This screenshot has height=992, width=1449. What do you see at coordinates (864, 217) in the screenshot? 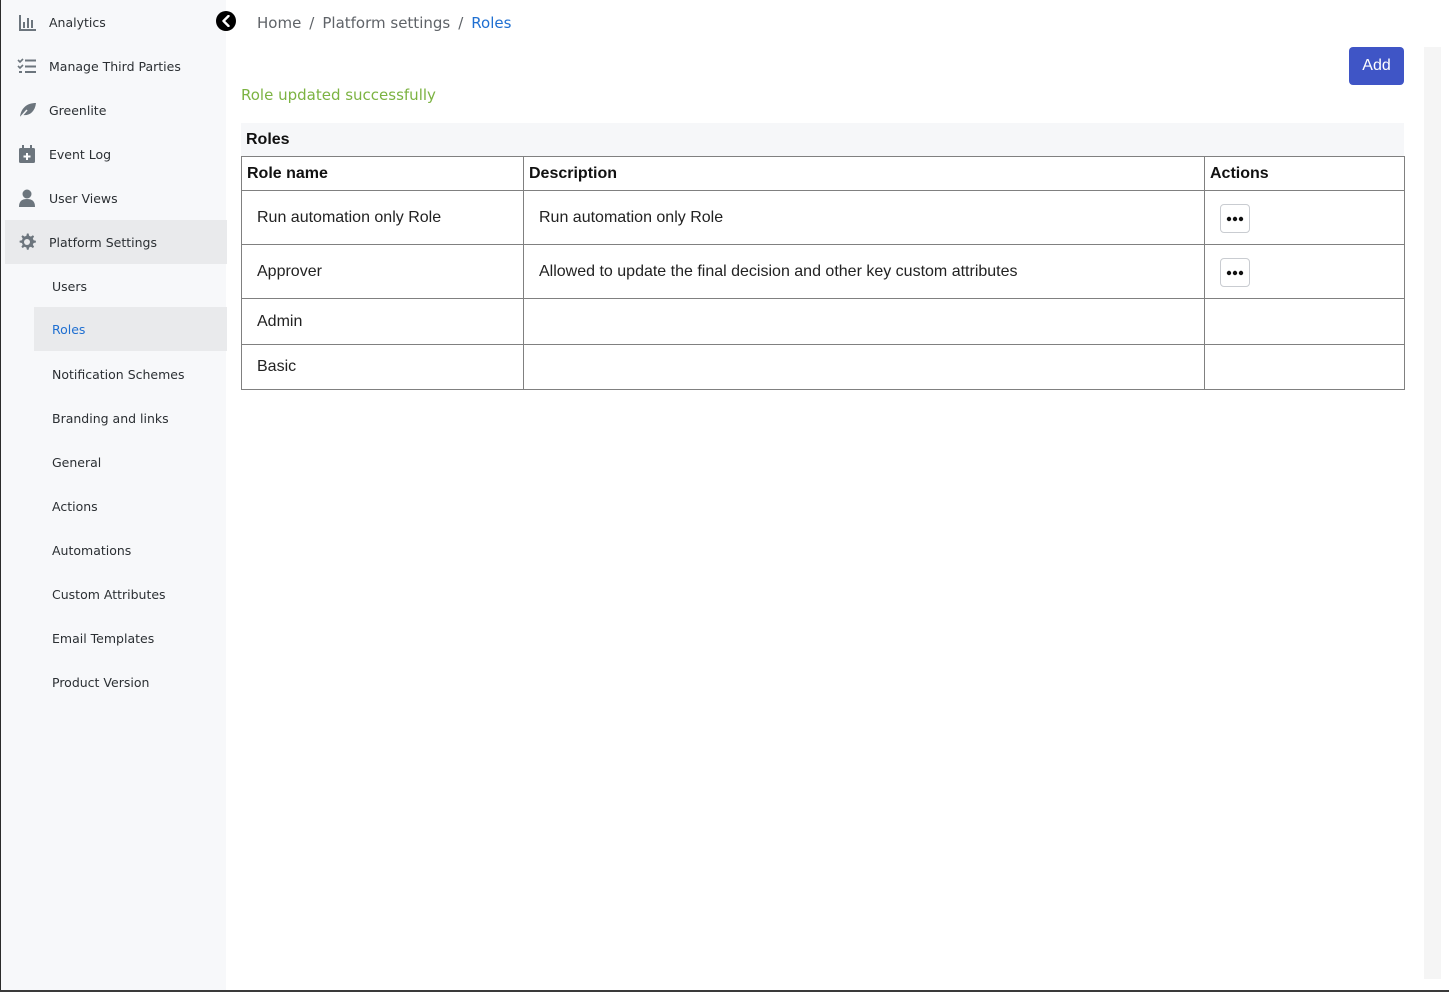
I see `role-description-cell: Run automation only Role` at bounding box center [864, 217].